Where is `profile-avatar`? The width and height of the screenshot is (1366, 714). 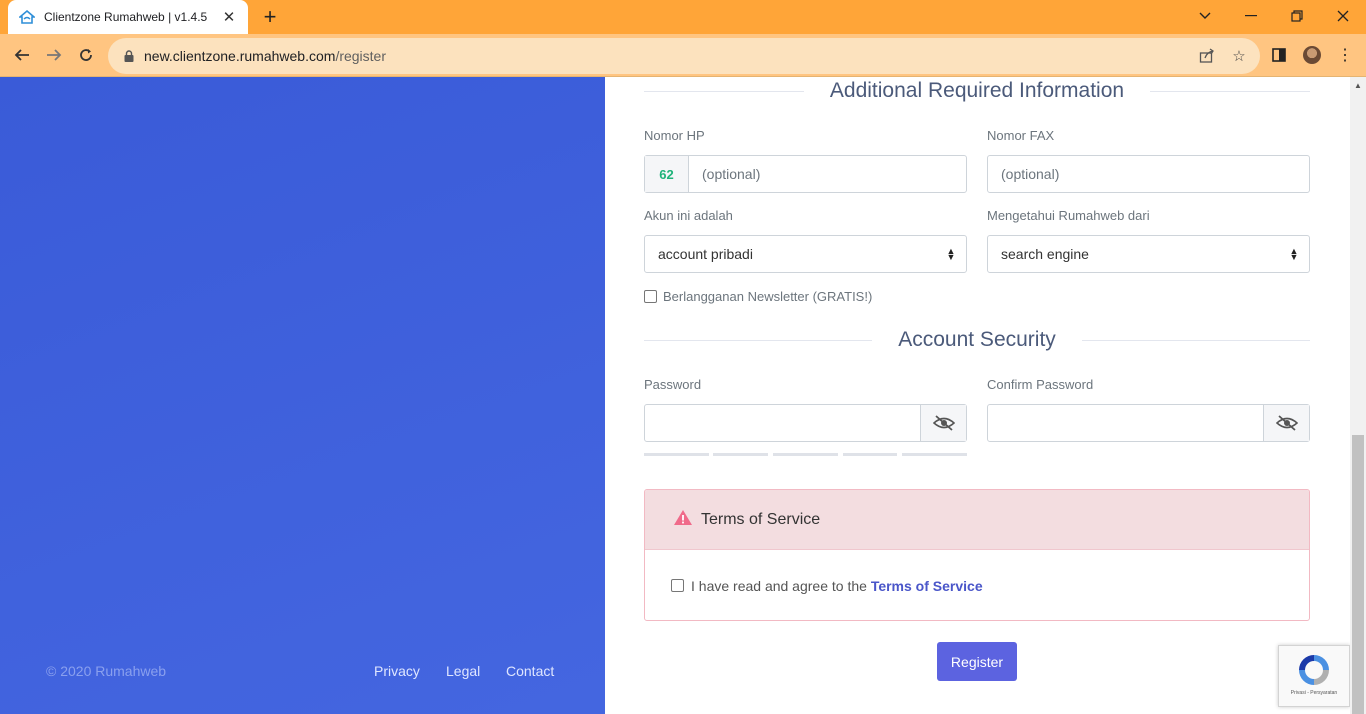 profile-avatar is located at coordinates (1312, 55).